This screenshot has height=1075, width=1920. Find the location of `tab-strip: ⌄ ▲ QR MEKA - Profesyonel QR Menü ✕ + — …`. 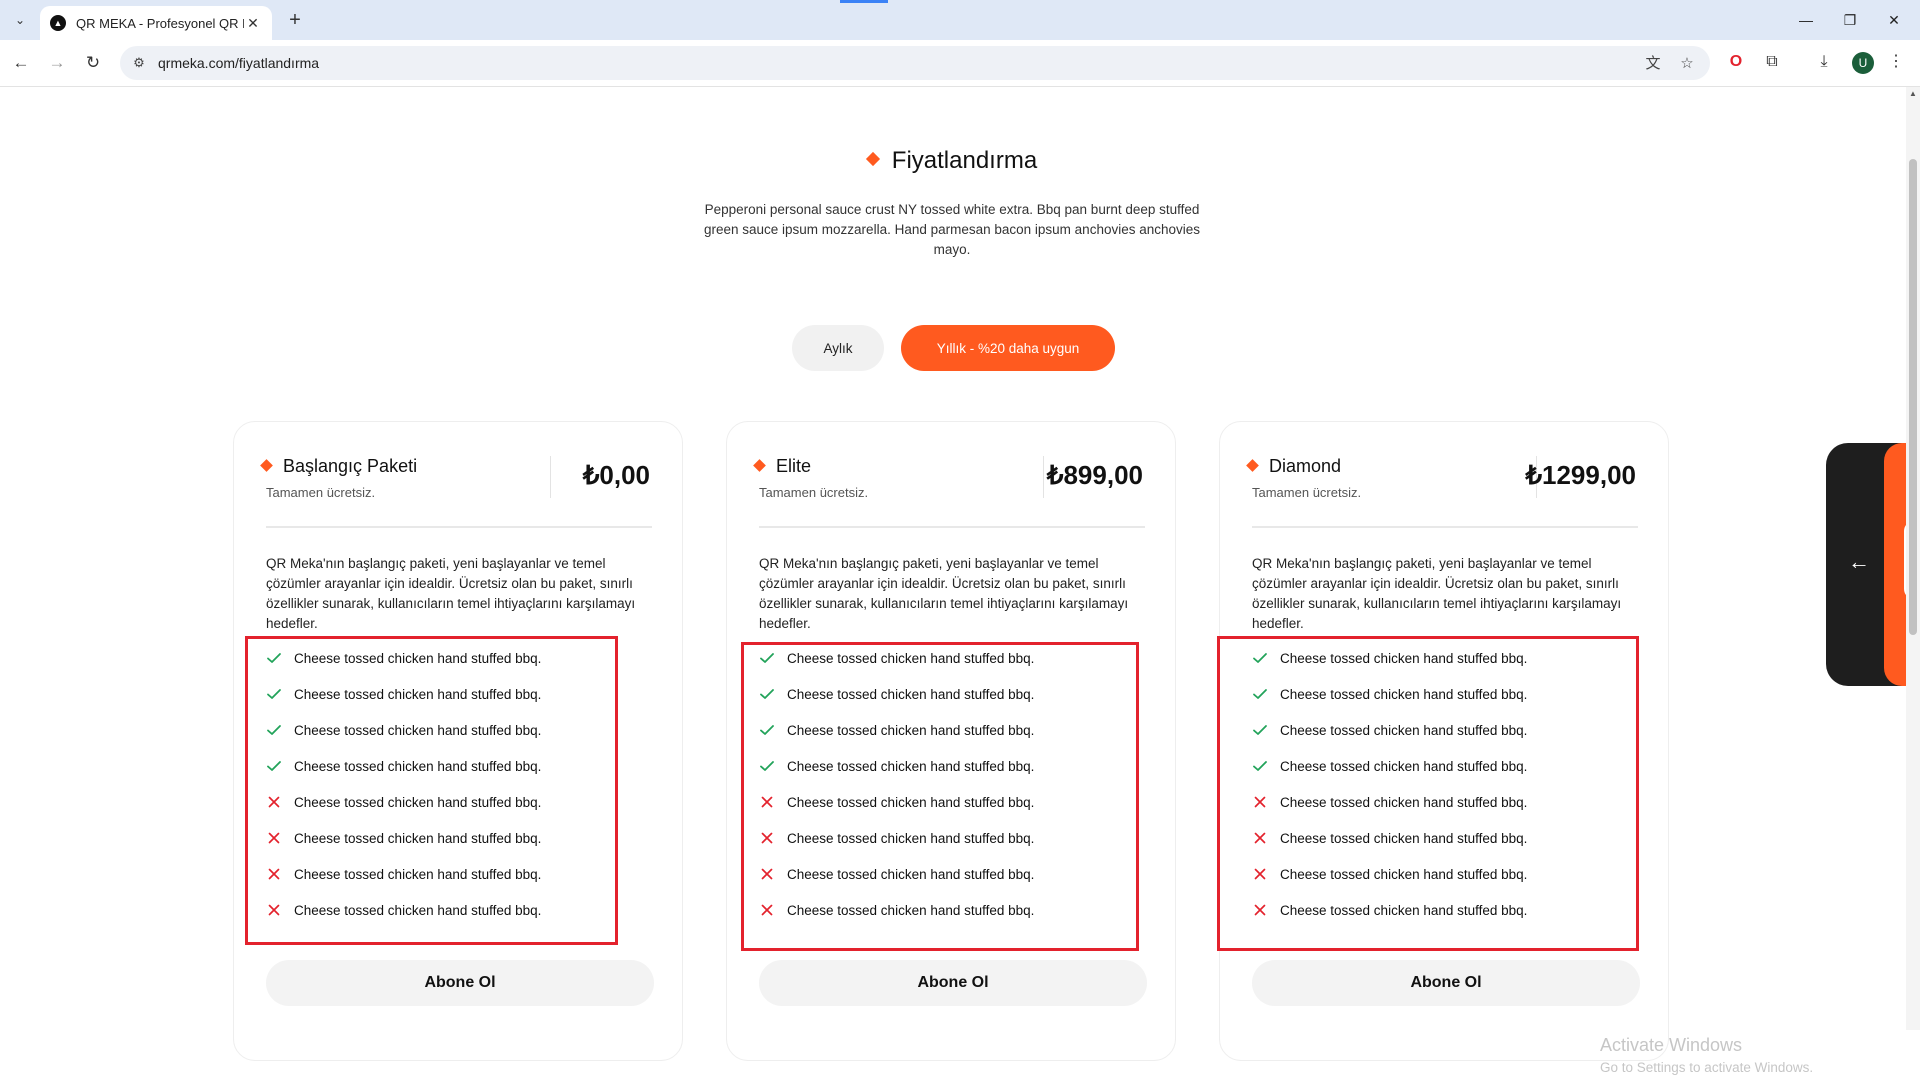

tab-strip: ⌄ ▲ QR MEKA - Profesyonel QR Menü ✕ + — … is located at coordinates (960, 20).